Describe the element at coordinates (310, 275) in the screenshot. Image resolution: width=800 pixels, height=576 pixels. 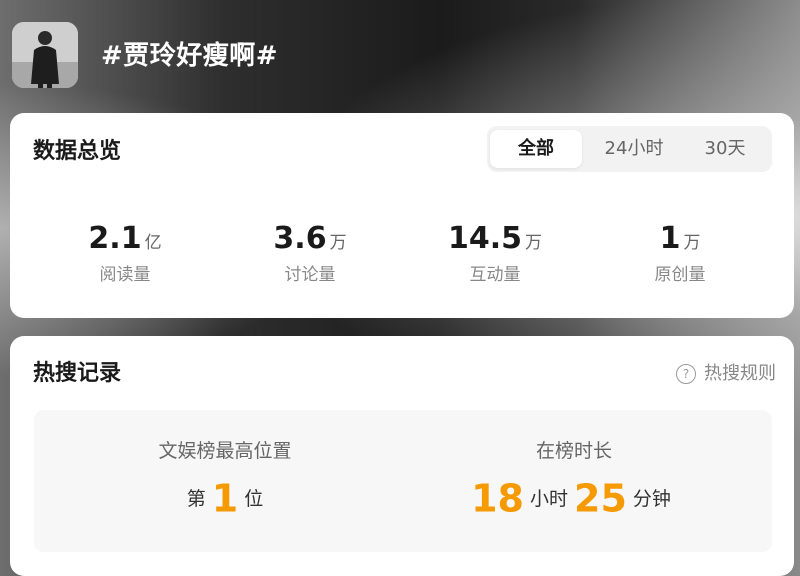
I see `stat-label: 讨论量` at that location.